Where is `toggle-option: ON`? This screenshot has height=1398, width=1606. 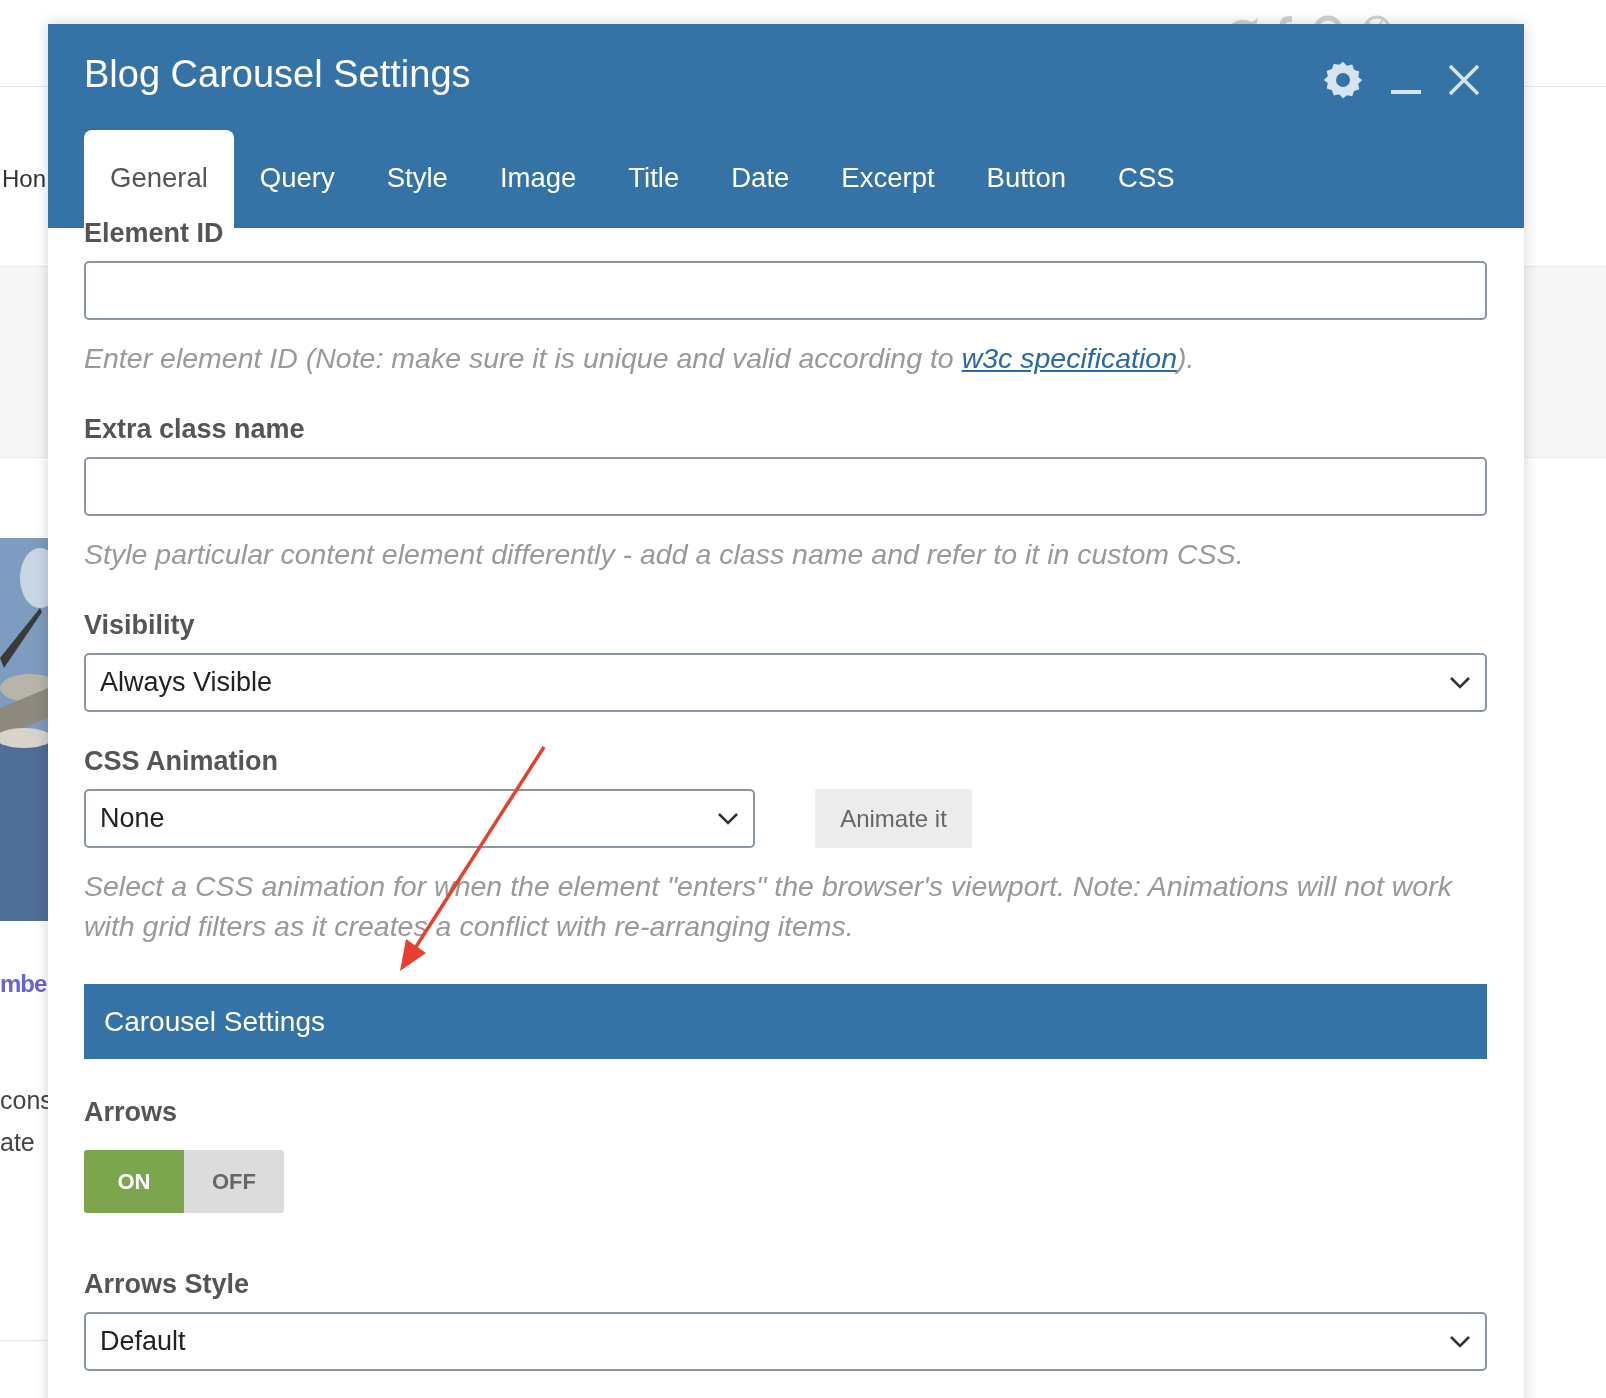 toggle-option: ON is located at coordinates (134, 1181).